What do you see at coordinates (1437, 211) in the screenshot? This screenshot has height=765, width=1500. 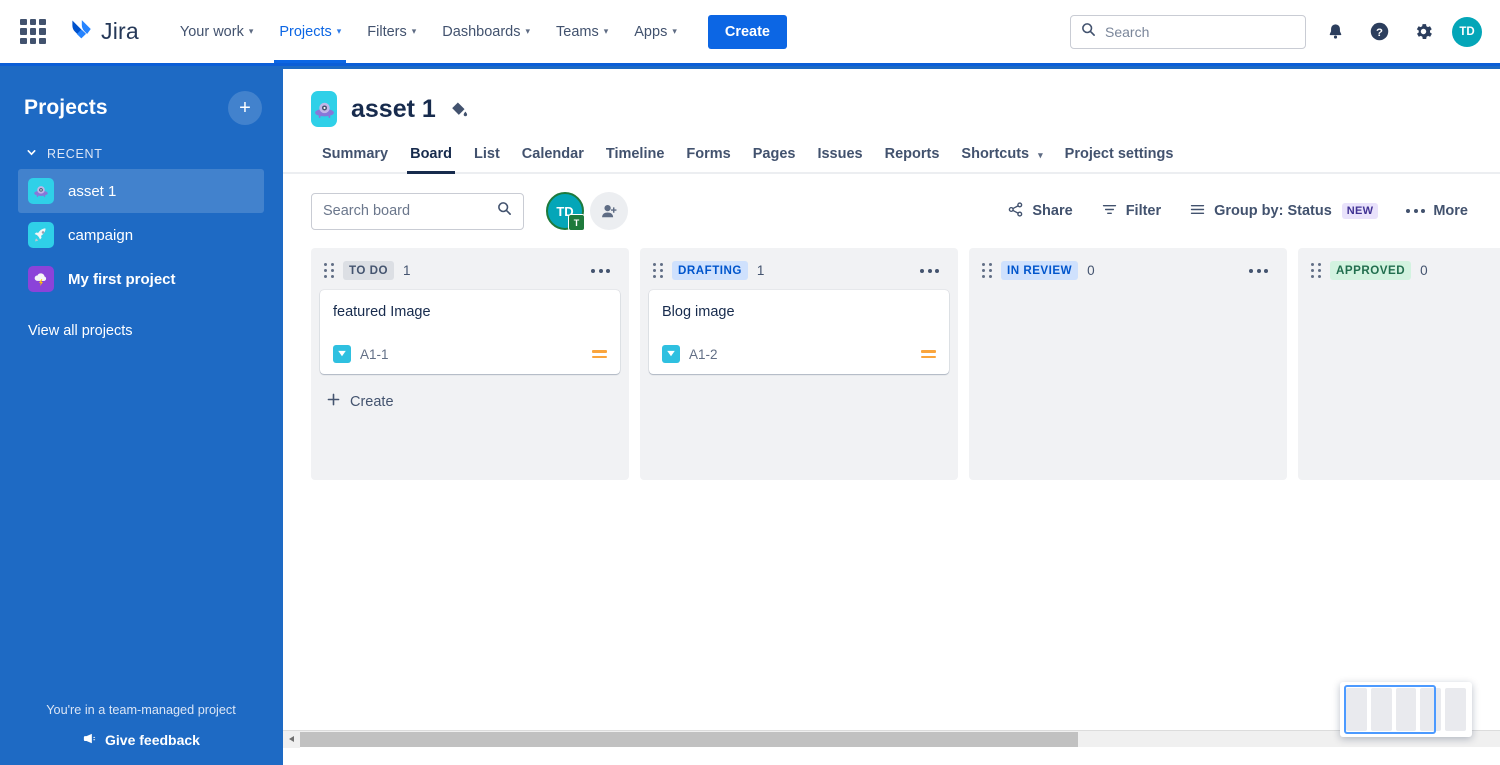 I see `more-button: More` at bounding box center [1437, 211].